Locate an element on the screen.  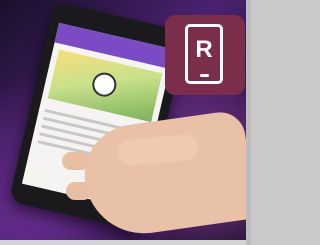
soccer-ball-icon is located at coordinates (104, 84).